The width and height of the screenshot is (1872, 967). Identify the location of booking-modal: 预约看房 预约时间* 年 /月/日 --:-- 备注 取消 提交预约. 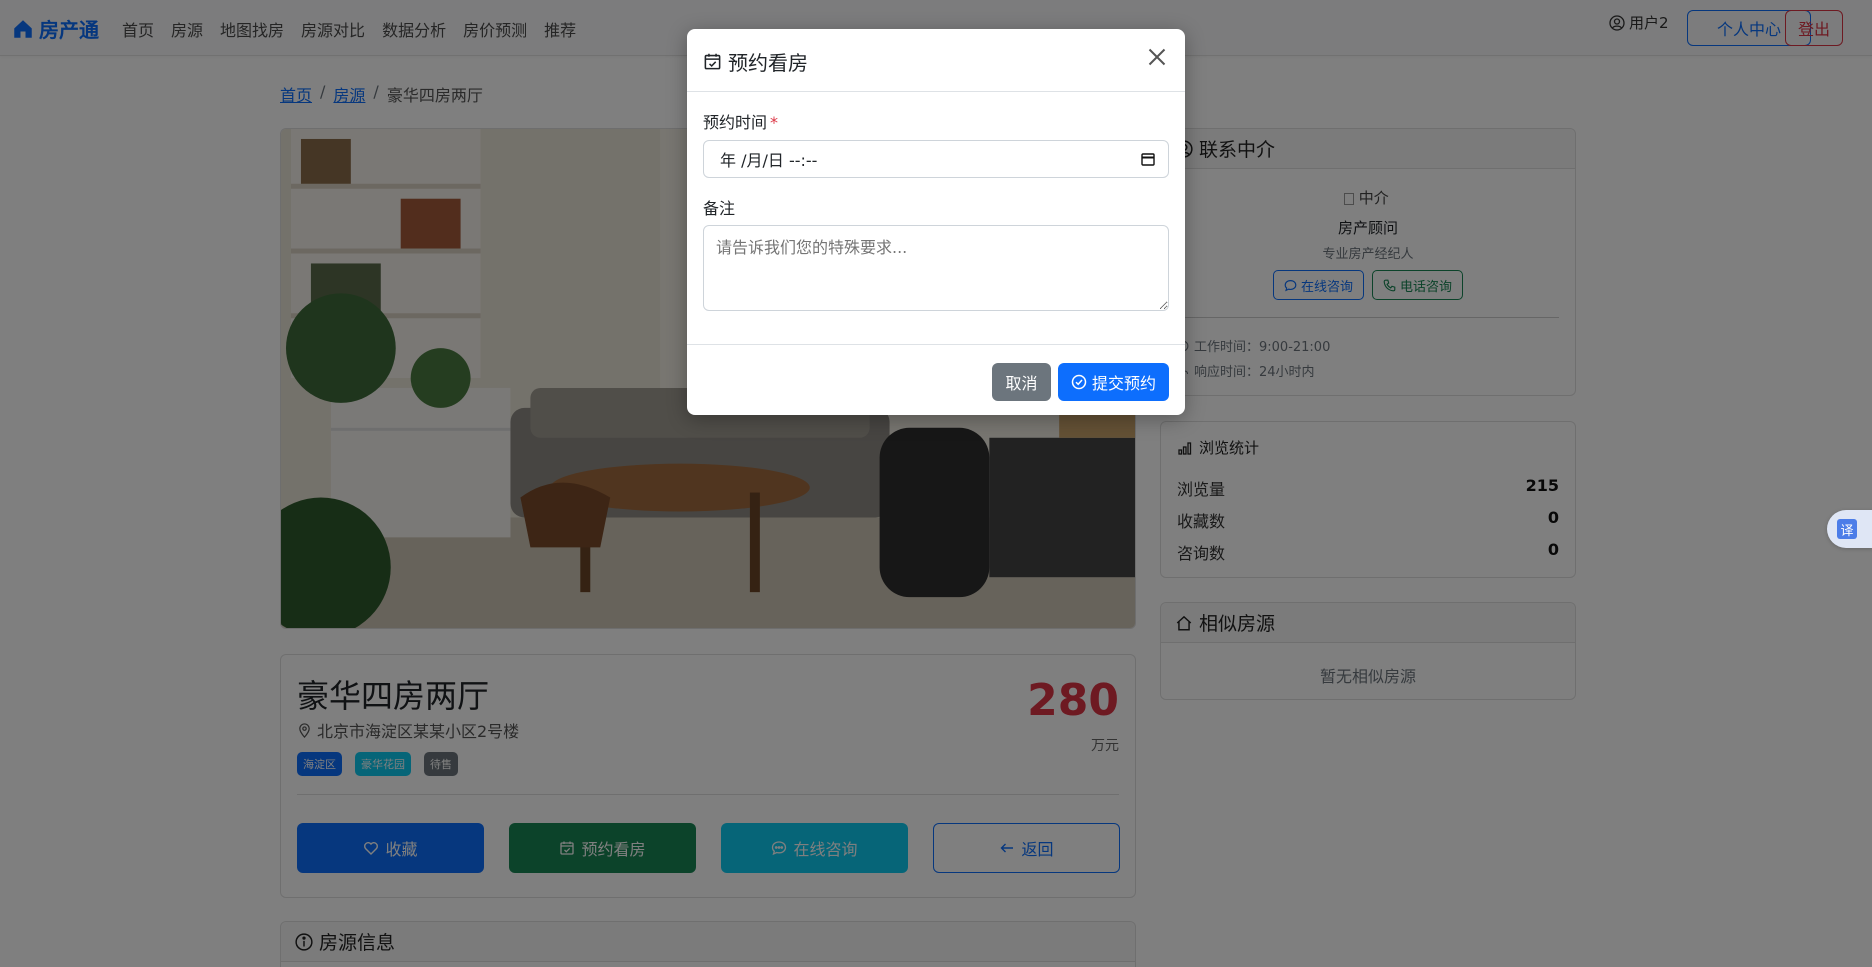
(936, 222).